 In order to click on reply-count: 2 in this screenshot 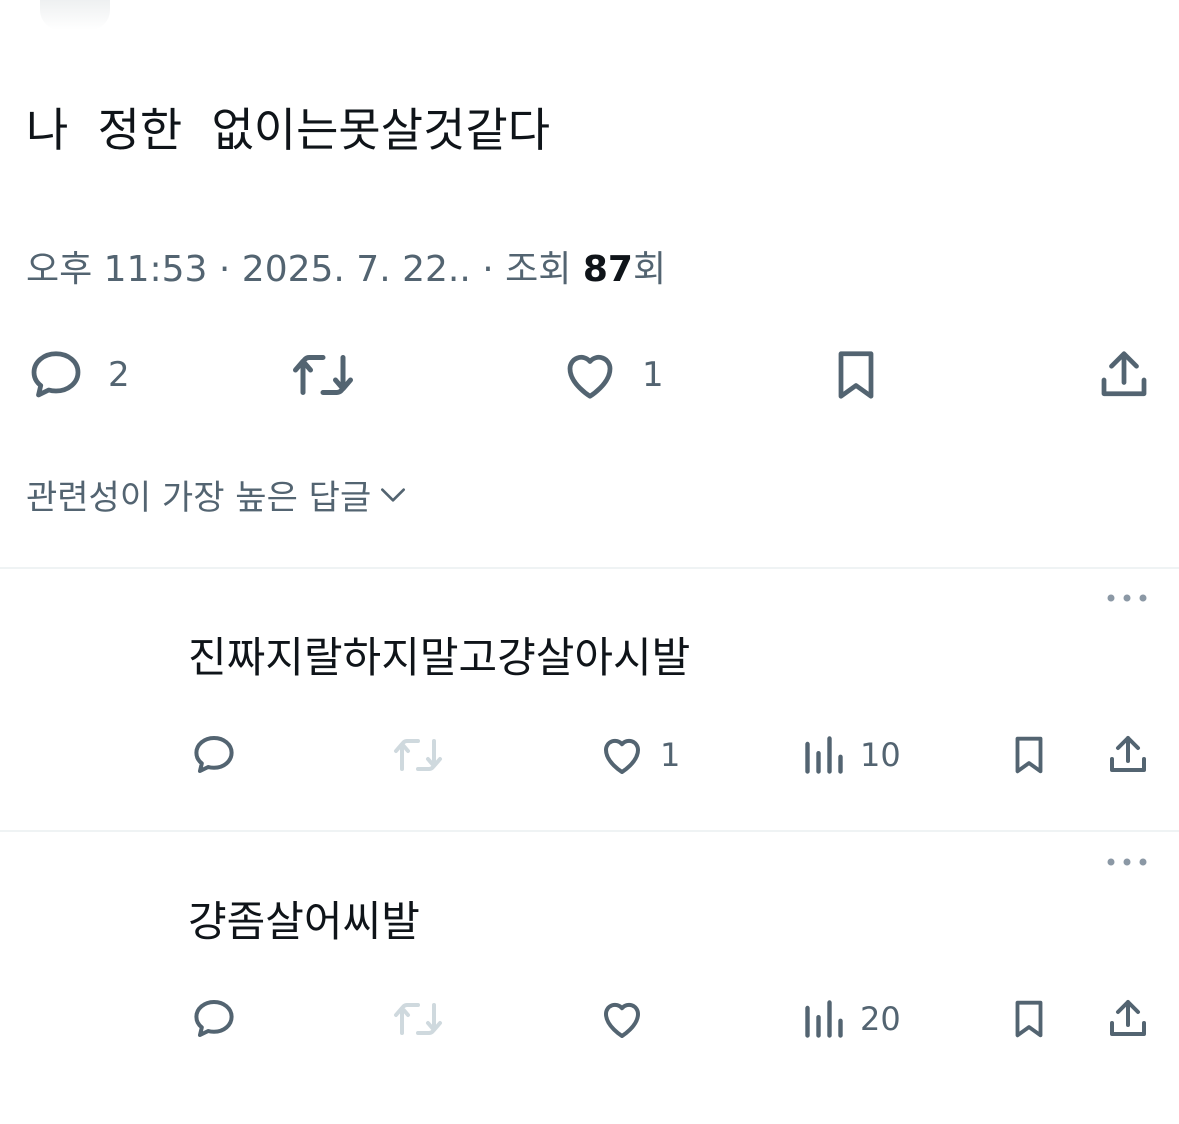, I will do `click(119, 375)`.